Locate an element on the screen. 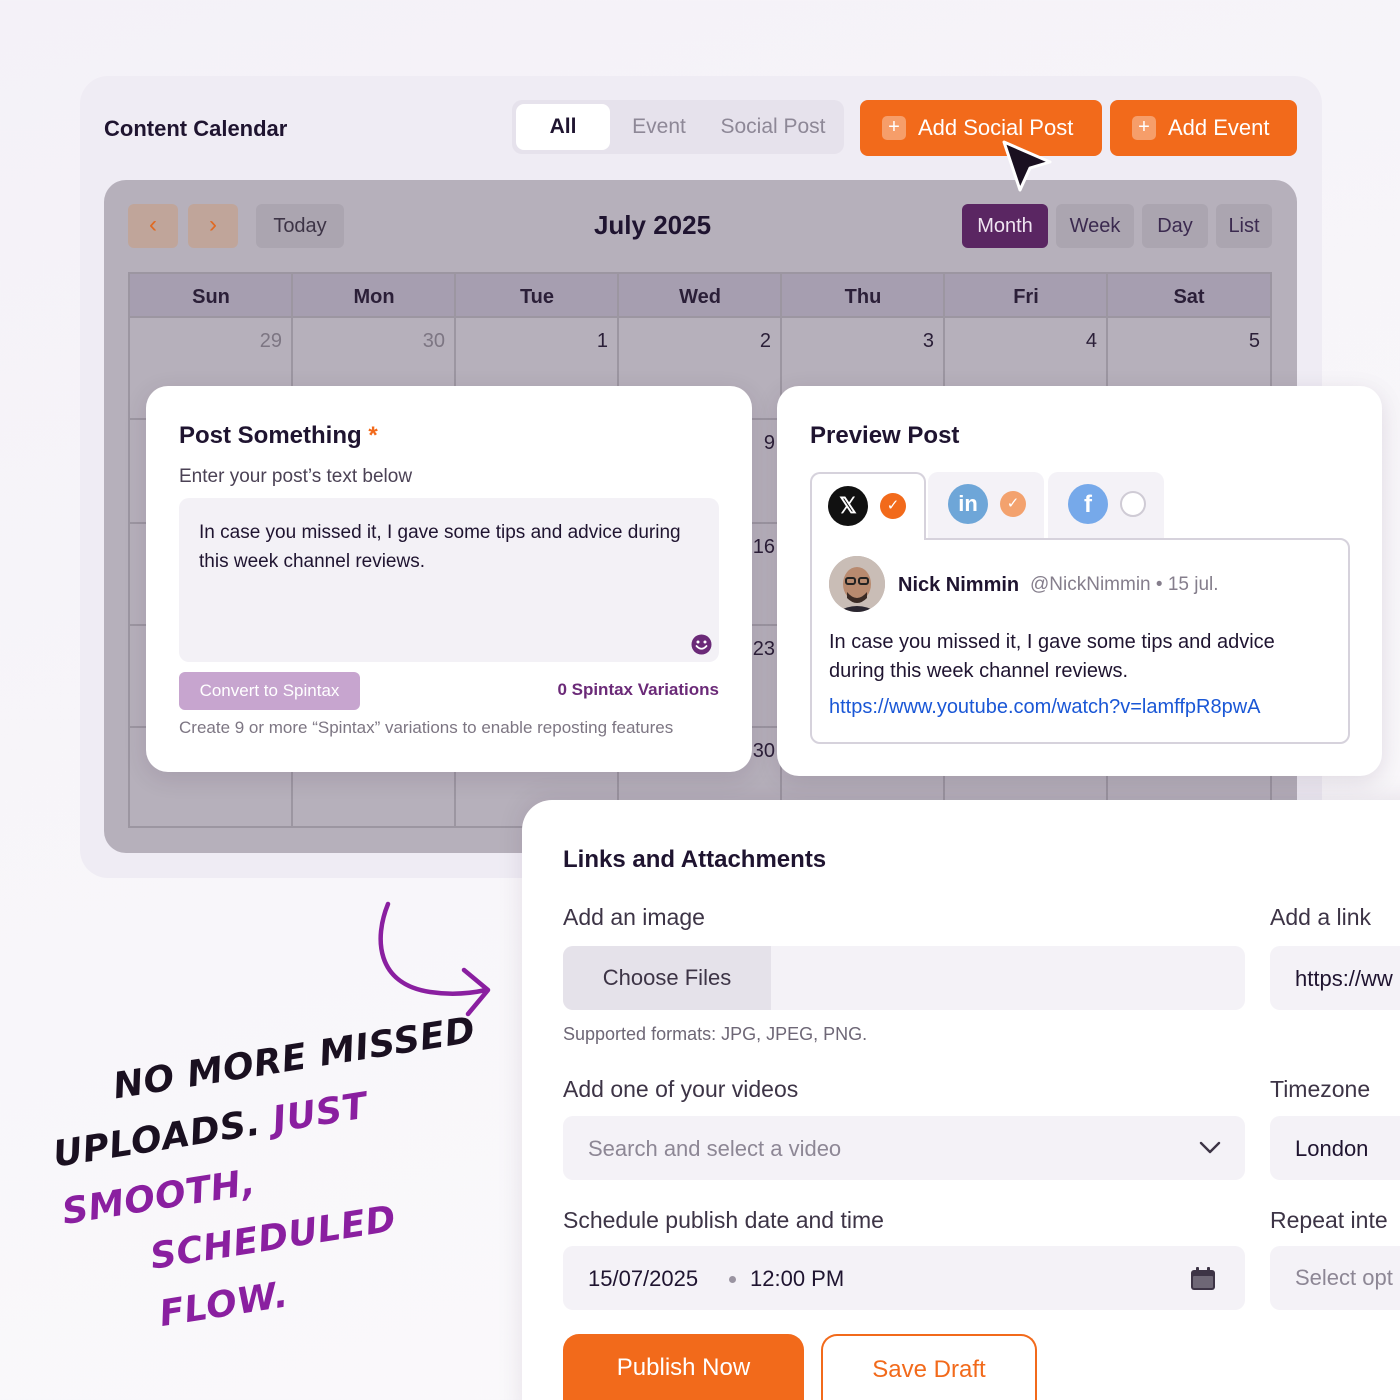 This screenshot has height=1400, width=1400. chevron-left-icon: ‹ is located at coordinates (153, 224).